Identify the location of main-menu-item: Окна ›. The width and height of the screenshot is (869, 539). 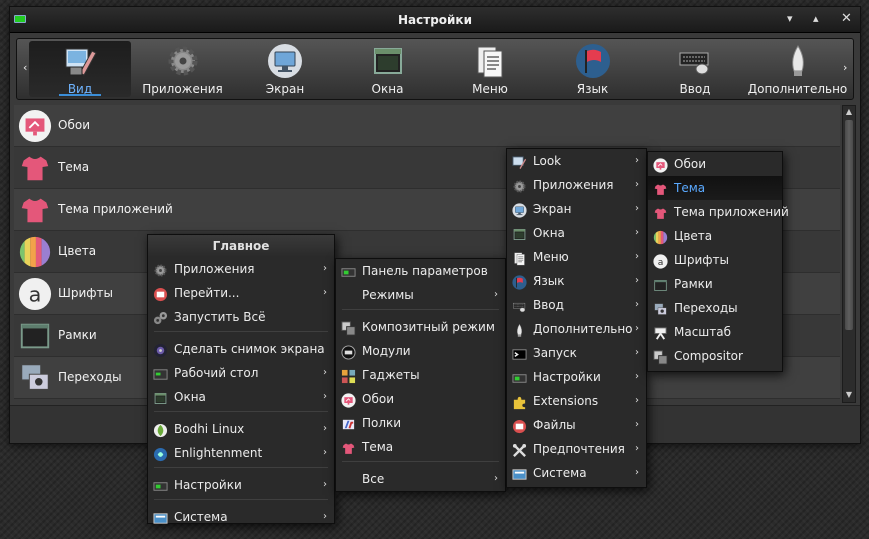
(241, 397).